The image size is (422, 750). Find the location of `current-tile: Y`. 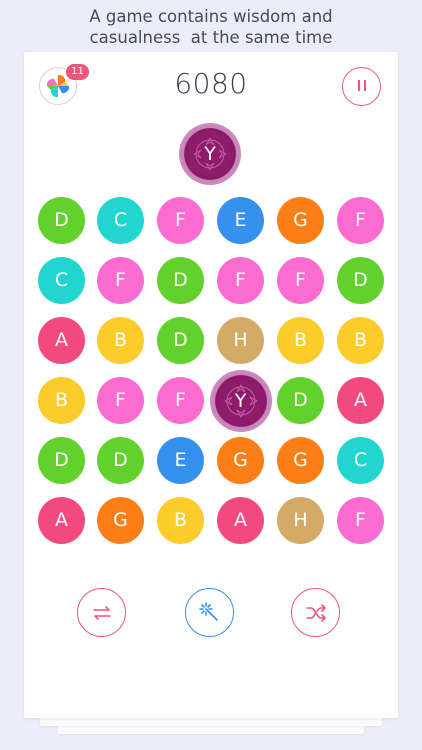

current-tile: Y is located at coordinates (210, 154).